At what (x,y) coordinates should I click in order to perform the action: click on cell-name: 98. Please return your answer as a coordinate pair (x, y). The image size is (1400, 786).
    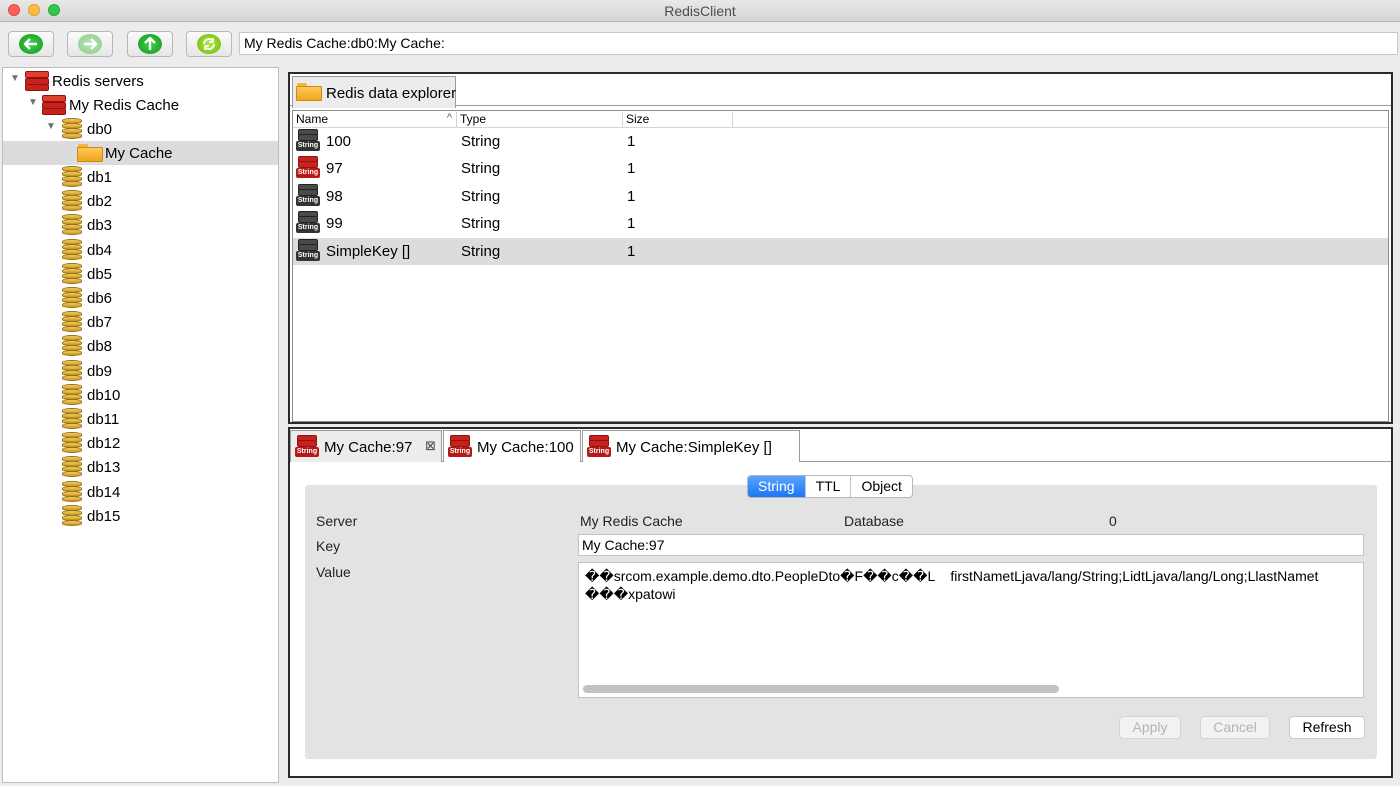
    Looking at the image, I should click on (334, 196).